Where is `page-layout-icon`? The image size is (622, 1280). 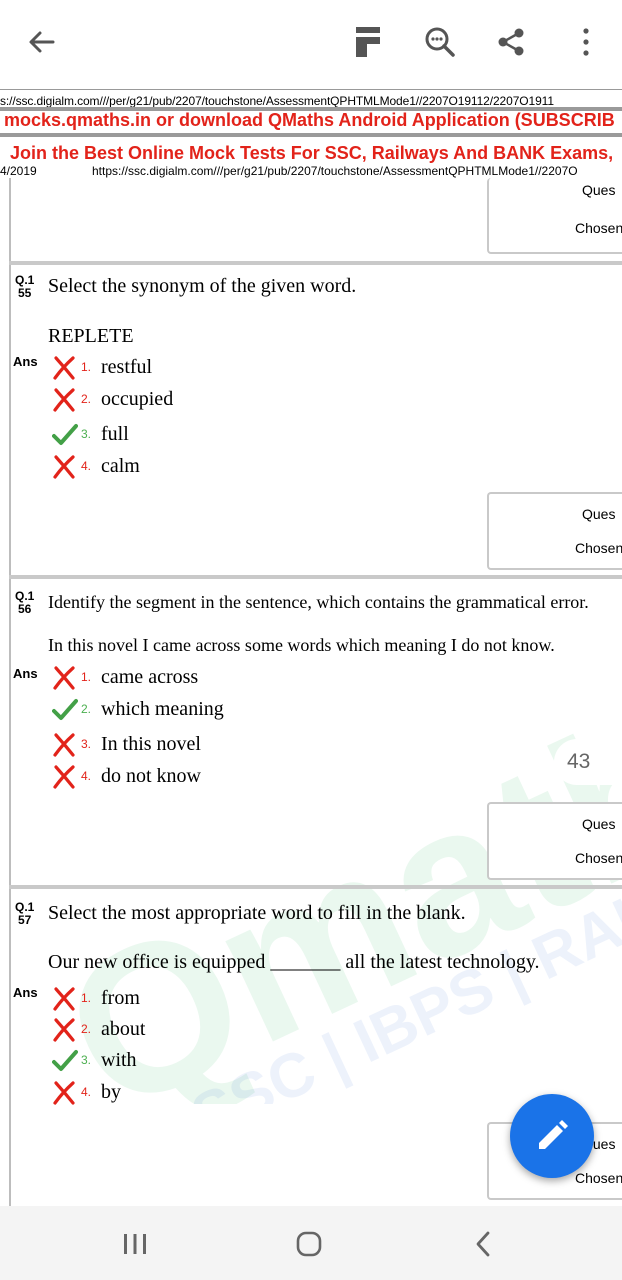 page-layout-icon is located at coordinates (368, 42).